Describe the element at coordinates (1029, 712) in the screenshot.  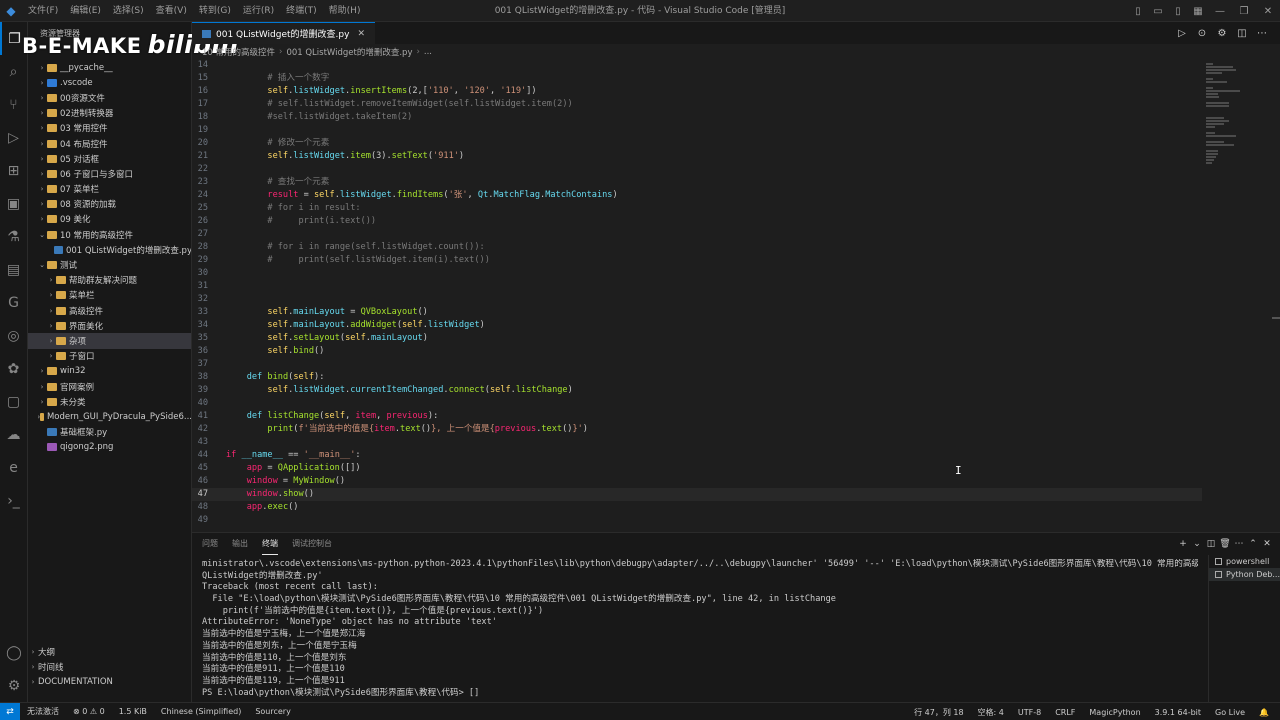
I see `status-encoding: UTF-8` at that location.